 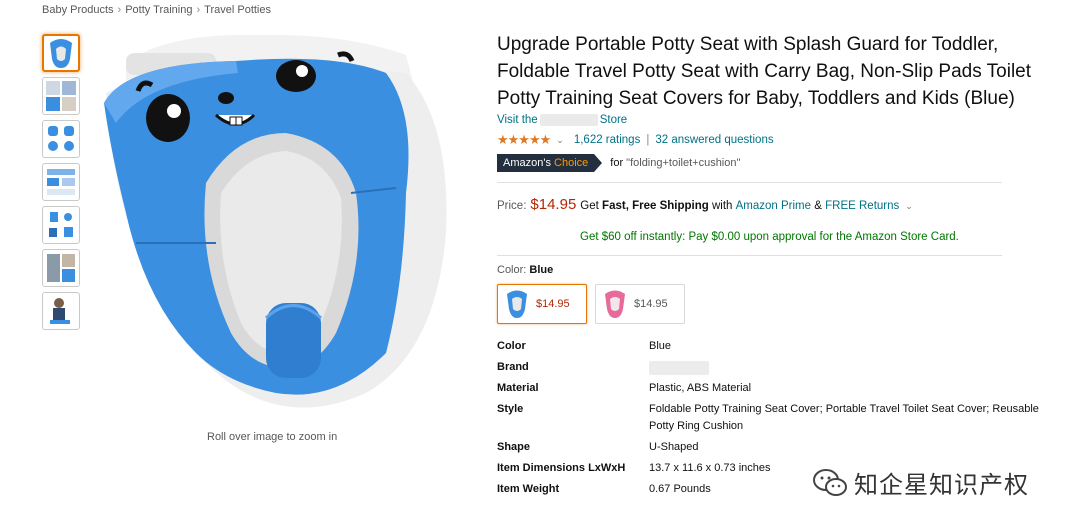 What do you see at coordinates (700, 388) in the screenshot?
I see `spec-value: Plastic, ABS Material` at bounding box center [700, 388].